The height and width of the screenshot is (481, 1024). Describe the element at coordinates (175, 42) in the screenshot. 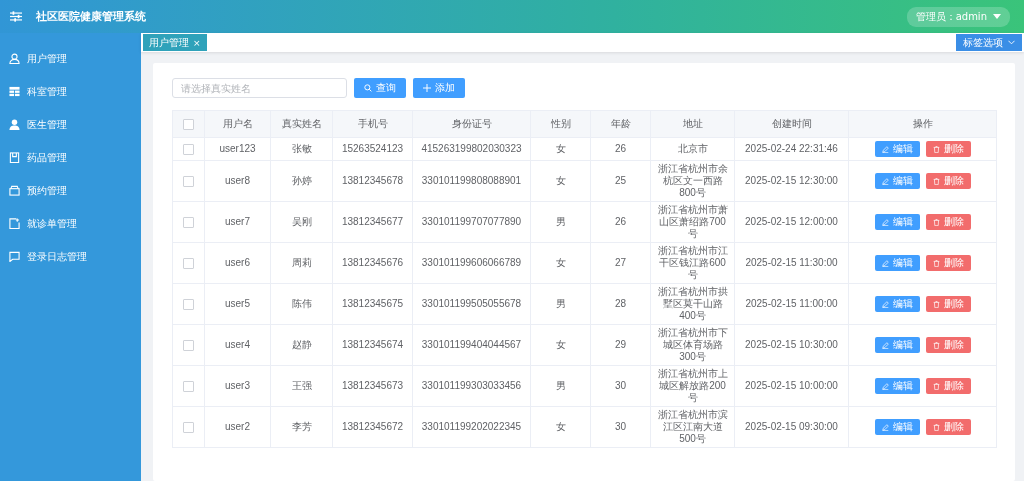

I see `tab: 用户管理 ×` at that location.